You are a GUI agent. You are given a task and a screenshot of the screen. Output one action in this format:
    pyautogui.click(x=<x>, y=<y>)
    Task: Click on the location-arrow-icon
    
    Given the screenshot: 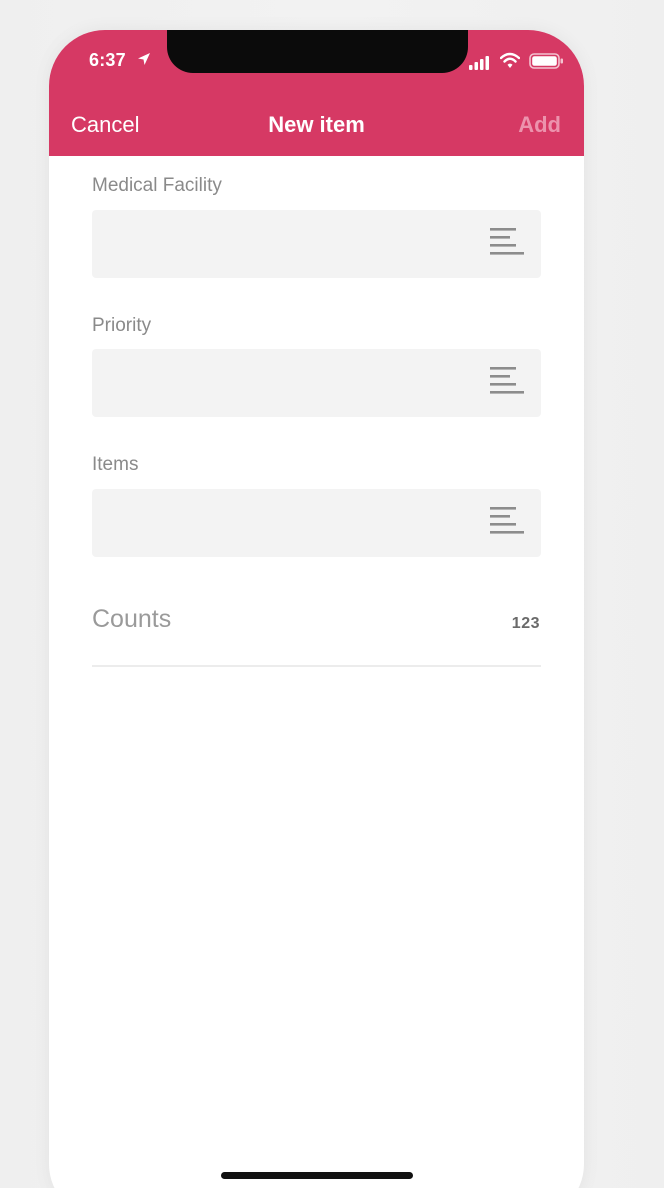 What is the action you would take?
    pyautogui.click(x=144, y=59)
    